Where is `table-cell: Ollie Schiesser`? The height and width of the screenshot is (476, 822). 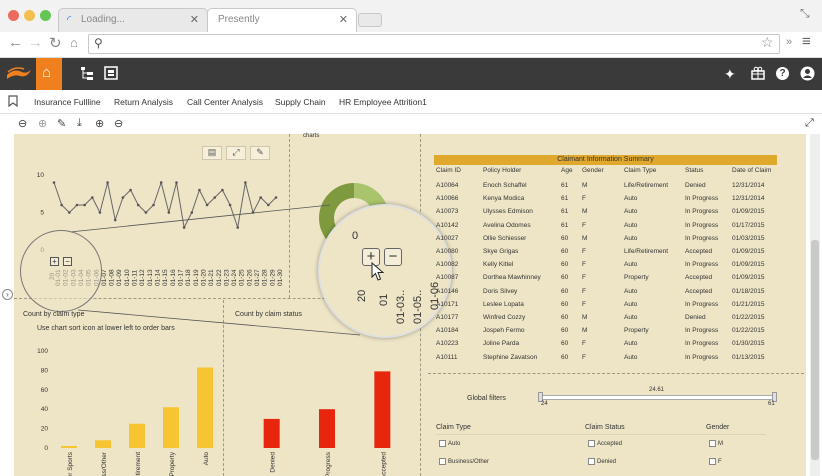
table-cell: Ollie Schiesser is located at coordinates (505, 238).